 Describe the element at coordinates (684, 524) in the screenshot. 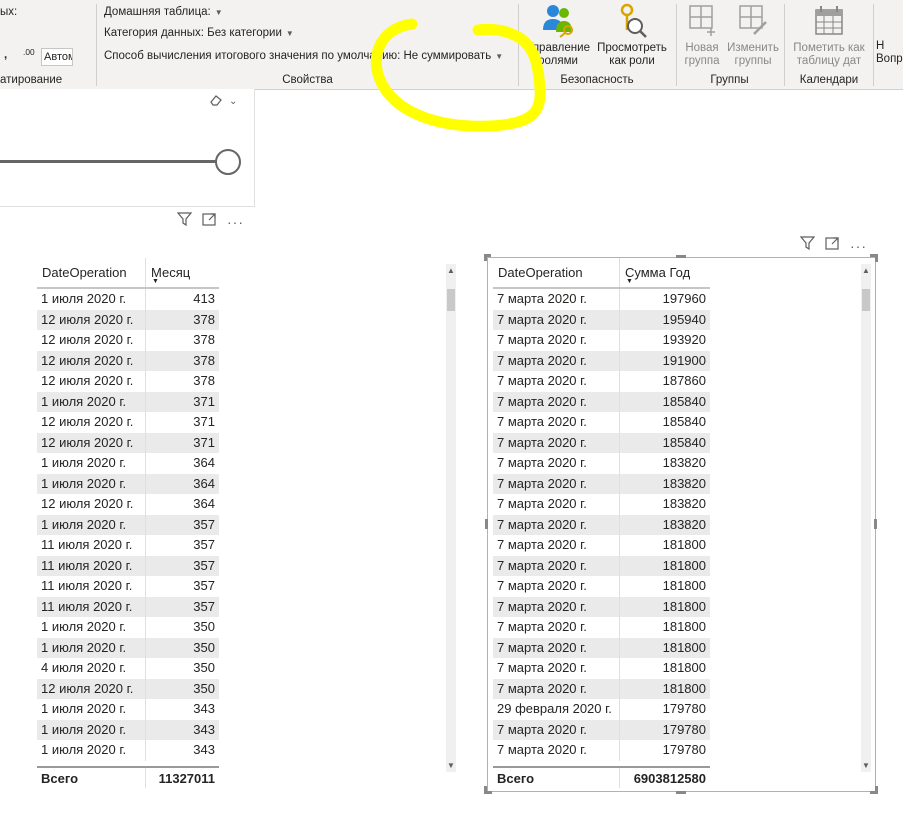

I see `value-cell: 183820` at that location.